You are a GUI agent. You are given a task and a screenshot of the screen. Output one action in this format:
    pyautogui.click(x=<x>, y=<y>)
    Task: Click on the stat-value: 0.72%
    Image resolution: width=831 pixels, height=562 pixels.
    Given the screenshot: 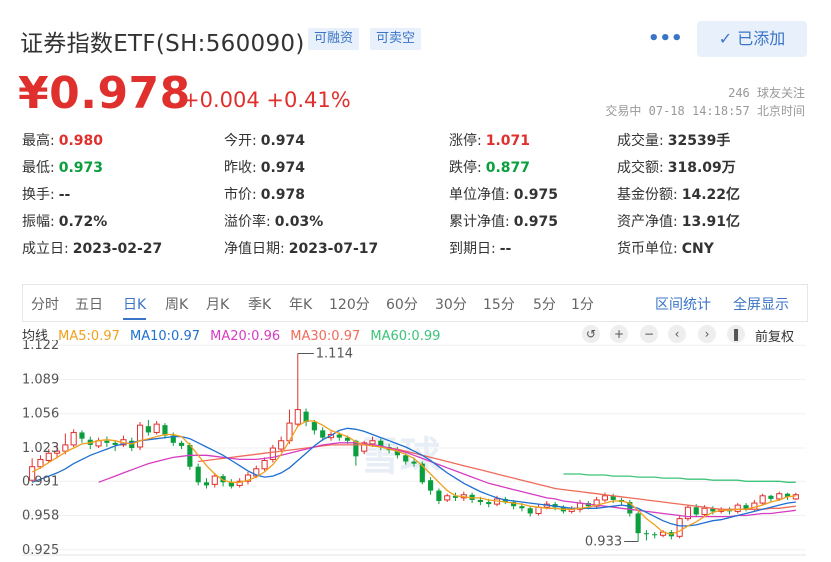 What is the action you would take?
    pyautogui.click(x=83, y=222)
    